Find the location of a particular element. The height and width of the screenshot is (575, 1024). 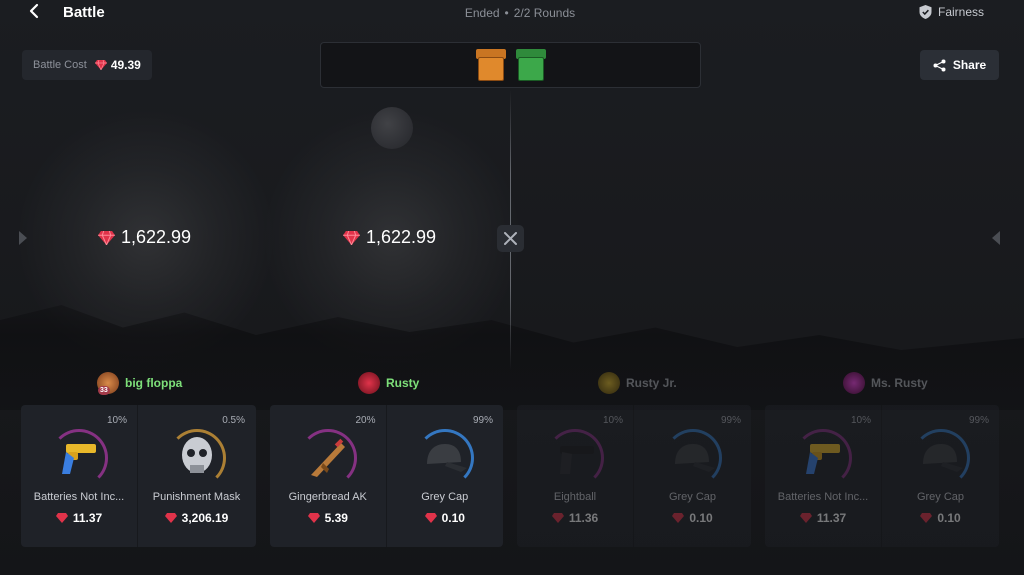

player-big-floppa: 33 big floppa is located at coordinates (139, 383).